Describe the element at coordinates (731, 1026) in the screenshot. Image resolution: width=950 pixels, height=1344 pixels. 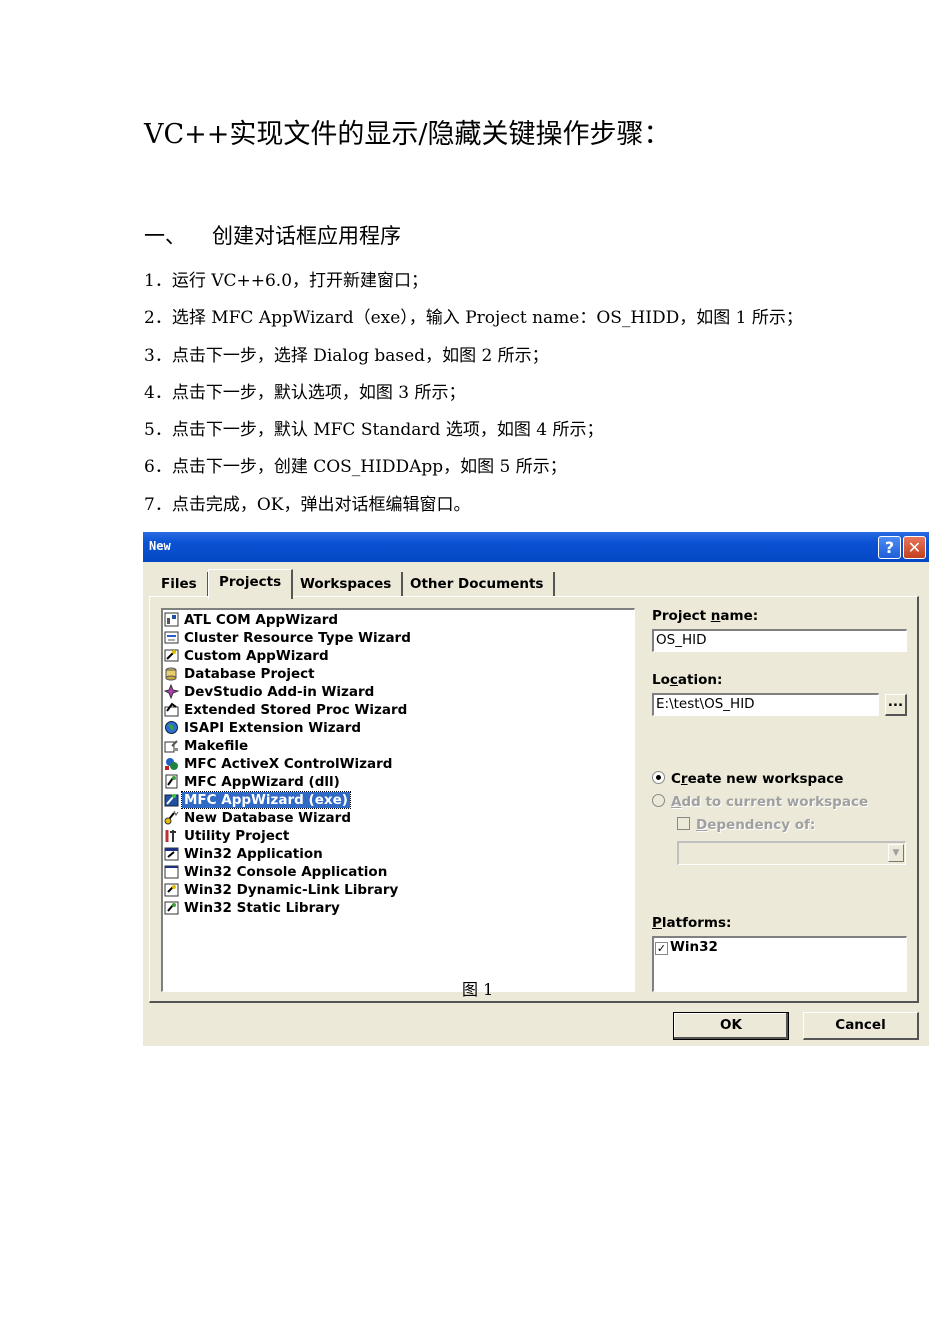
I see `ok-button: OK` at that location.